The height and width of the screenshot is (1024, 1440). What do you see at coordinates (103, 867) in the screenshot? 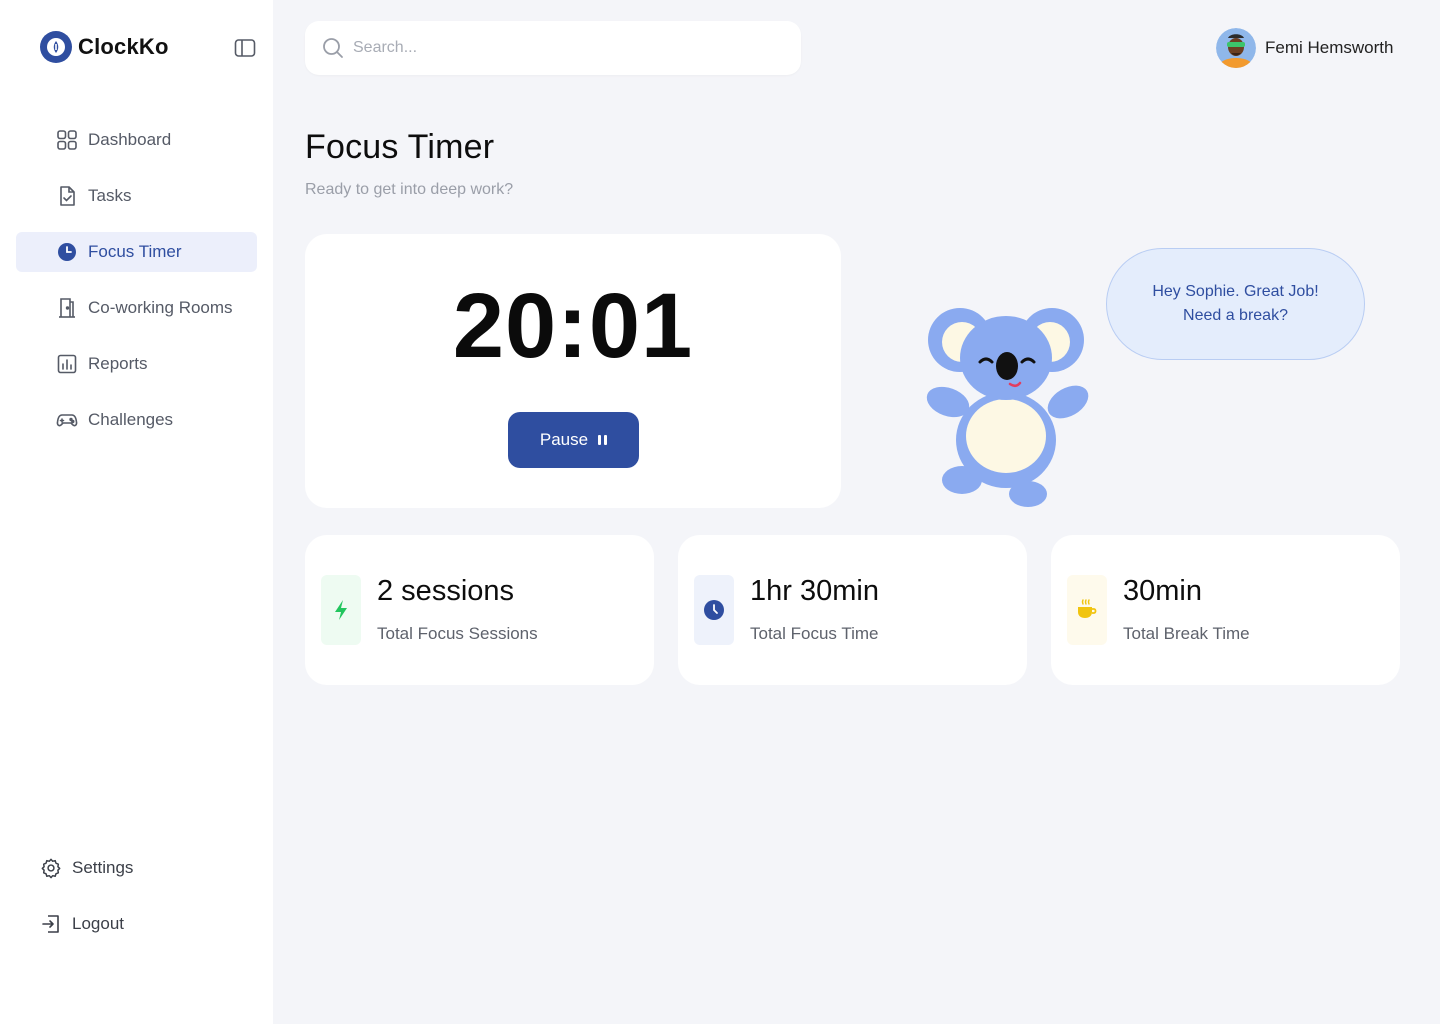
I see `settings-label: Settings` at bounding box center [103, 867].